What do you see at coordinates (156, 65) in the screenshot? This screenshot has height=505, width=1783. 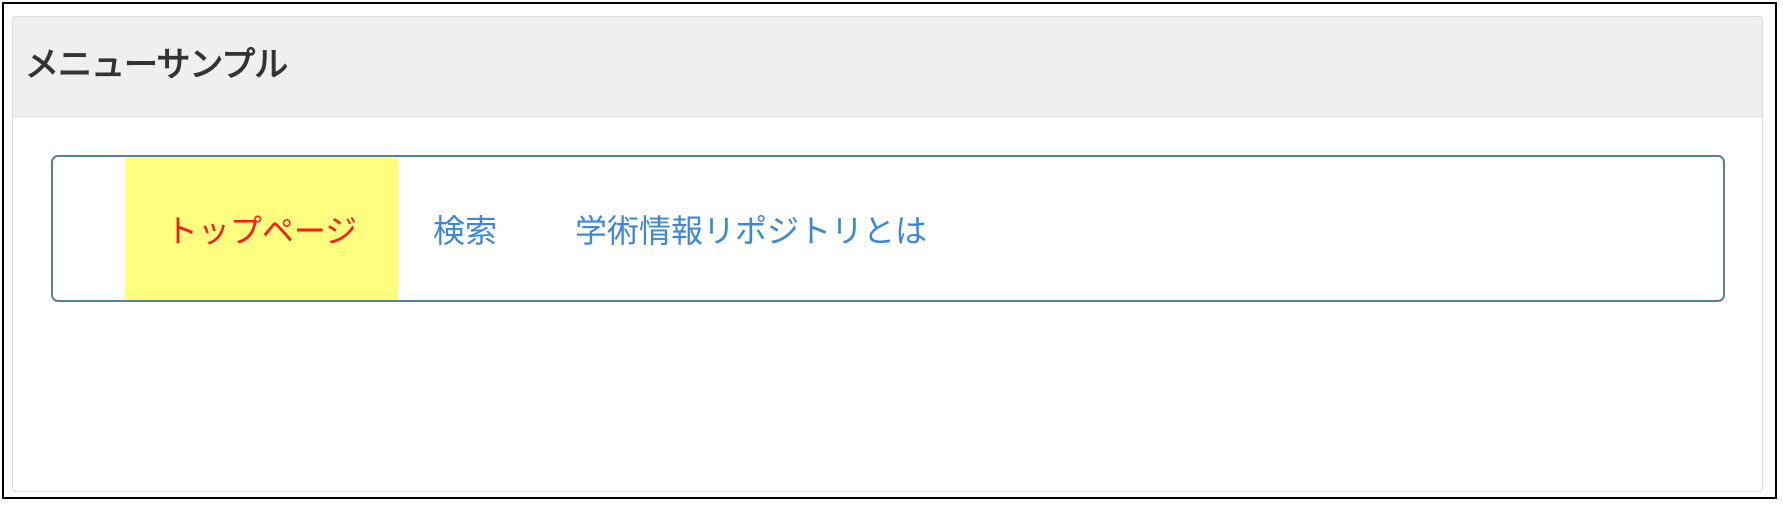 I see `panel-title: メニューサンプル` at bounding box center [156, 65].